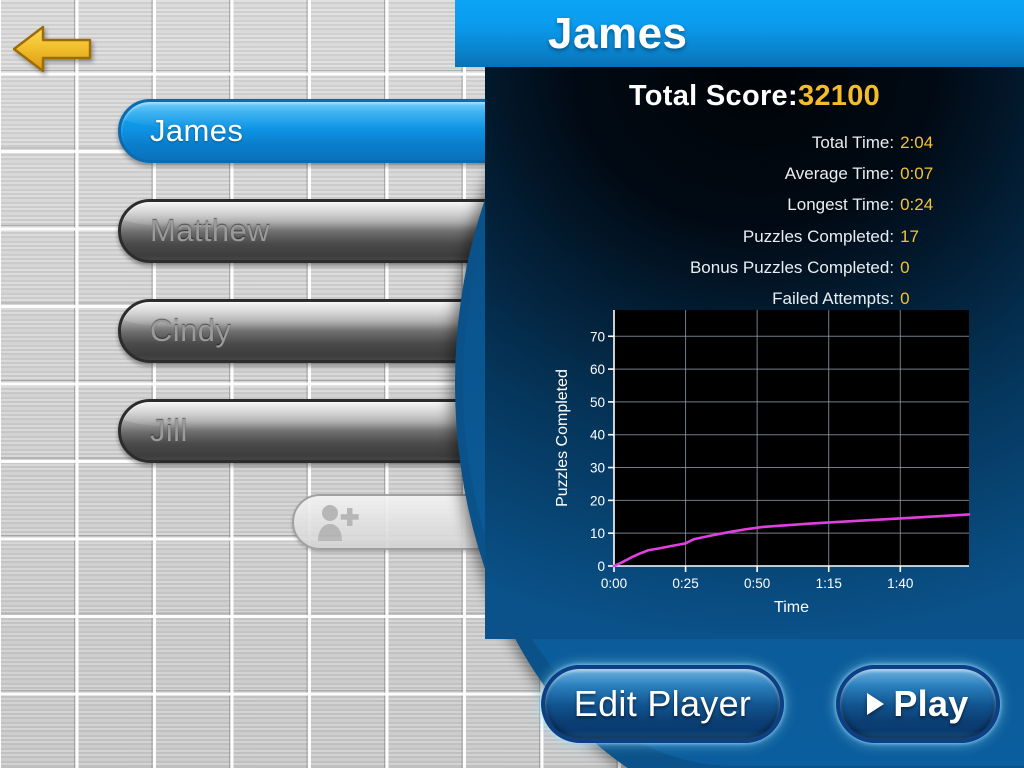 This screenshot has height=768, width=1024. Describe the element at coordinates (818, 236) in the screenshot. I see `stat-label: Puzzles Completed:` at that location.